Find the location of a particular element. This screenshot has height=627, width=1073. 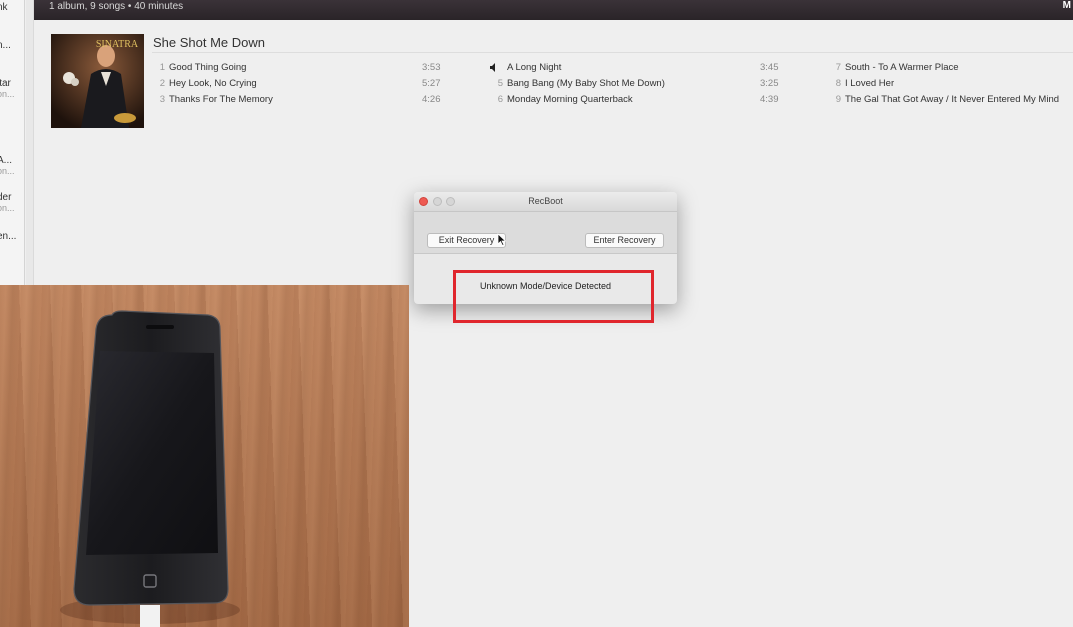

album-cover: SINATRA is located at coordinates (97, 81).